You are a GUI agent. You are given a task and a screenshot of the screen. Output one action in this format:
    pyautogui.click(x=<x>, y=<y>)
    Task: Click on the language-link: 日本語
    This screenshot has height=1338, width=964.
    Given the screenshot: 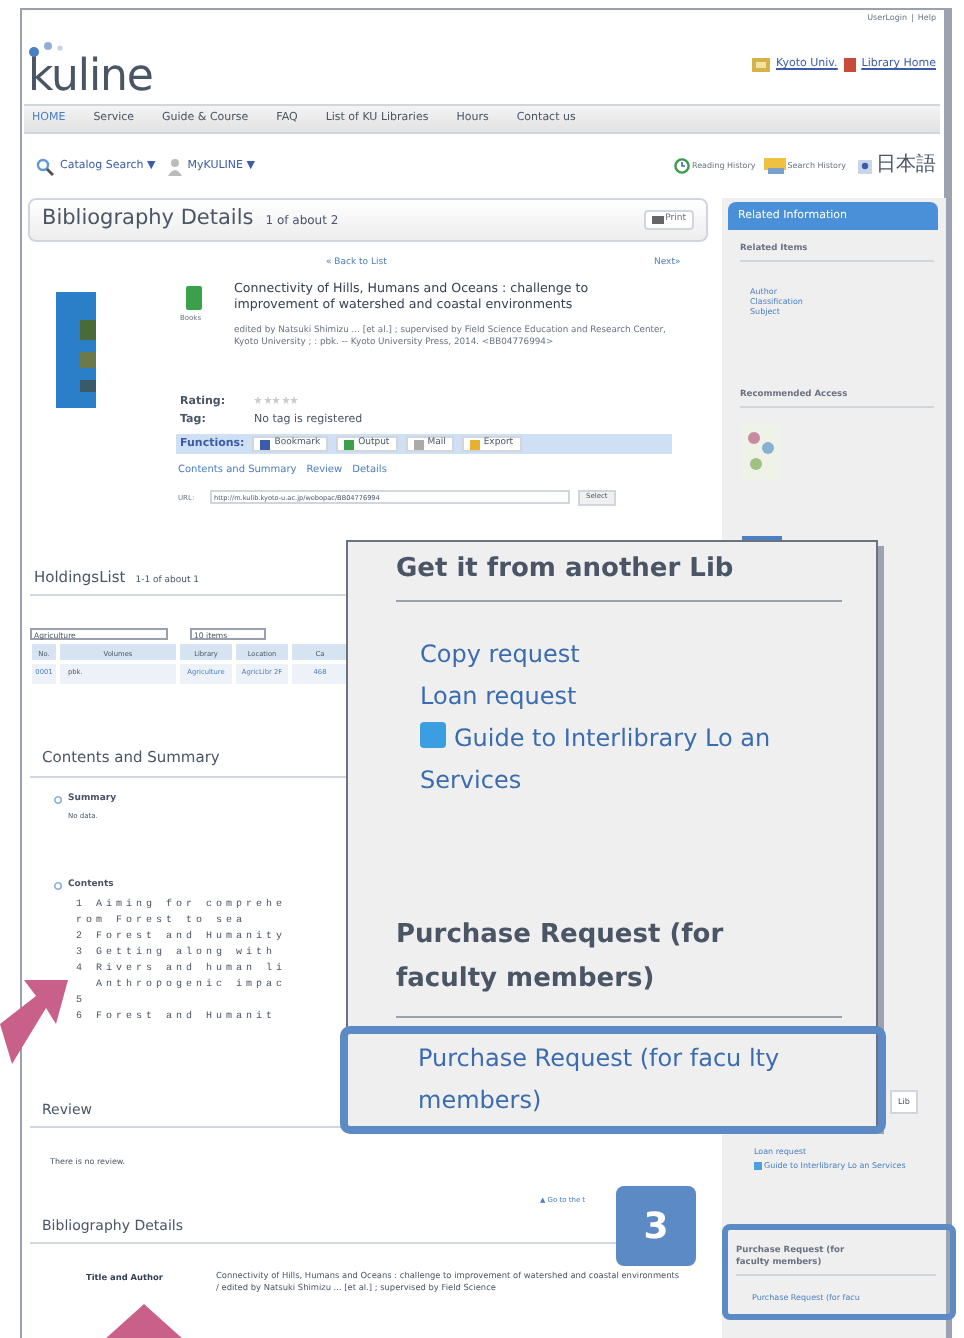 What is the action you would take?
    pyautogui.click(x=906, y=166)
    